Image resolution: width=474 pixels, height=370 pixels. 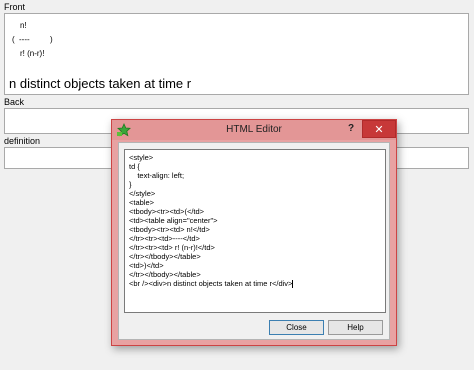 I want to click on help-button: Help, so click(x=355, y=327).